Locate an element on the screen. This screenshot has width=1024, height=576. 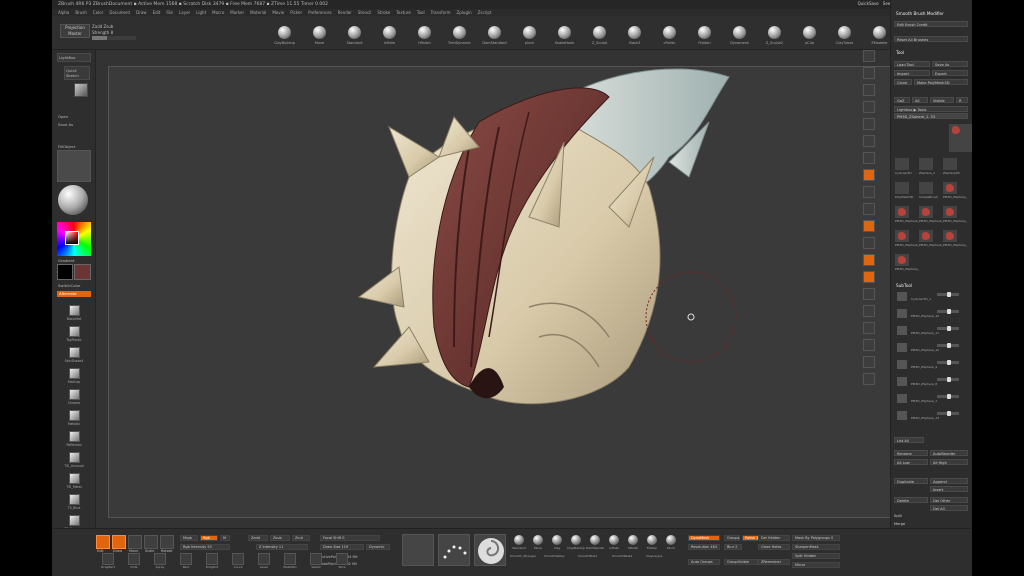
brush-snakehook: SnakeHook is located at coordinates (564, 35).